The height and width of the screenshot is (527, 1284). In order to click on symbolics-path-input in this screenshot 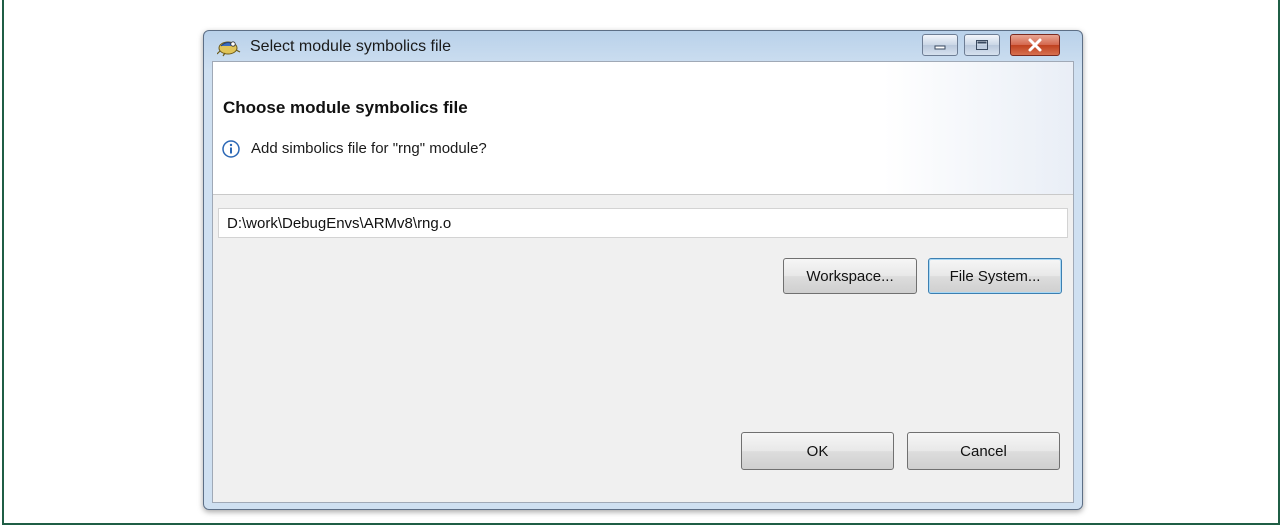, I will do `click(643, 223)`.